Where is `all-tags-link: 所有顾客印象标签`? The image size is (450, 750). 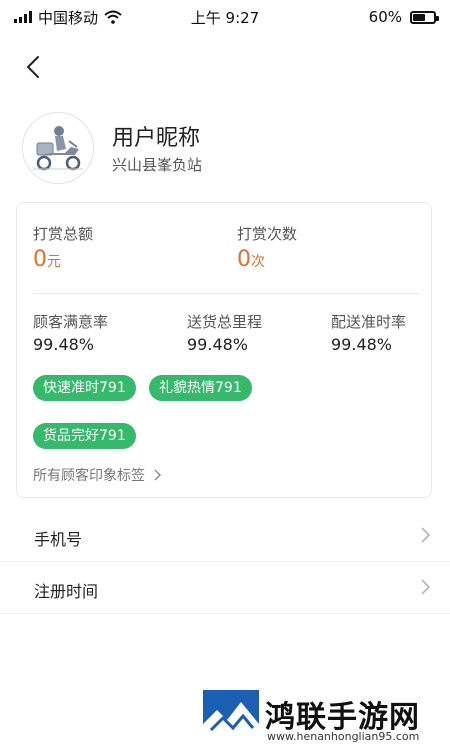 all-tags-link: 所有顾客印象标签 is located at coordinates (97, 475).